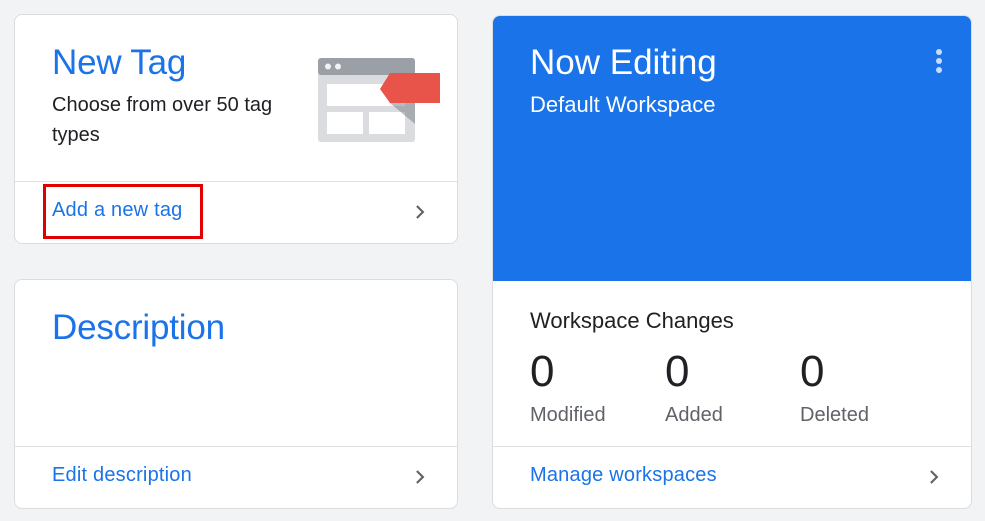 The image size is (985, 521). What do you see at coordinates (694, 386) in the screenshot?
I see `stat-added: 0 Added` at bounding box center [694, 386].